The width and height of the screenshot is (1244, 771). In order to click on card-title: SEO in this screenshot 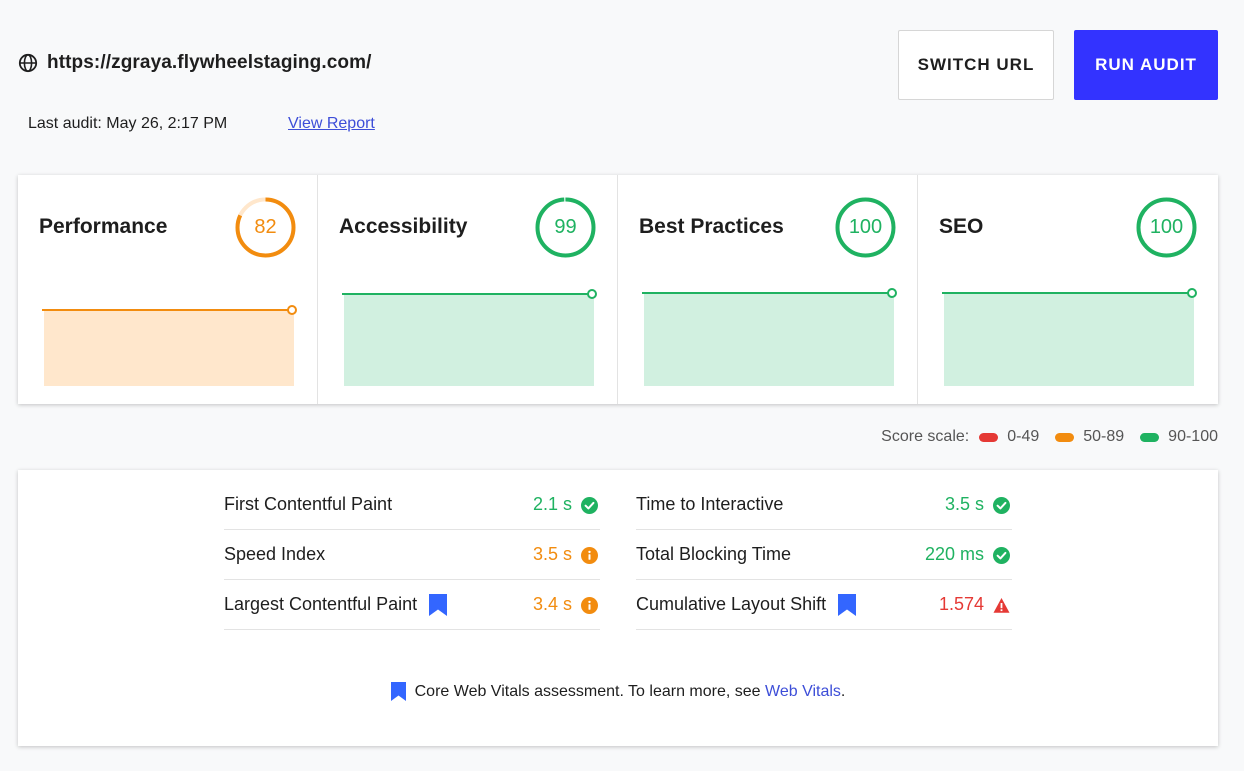, I will do `click(961, 226)`.